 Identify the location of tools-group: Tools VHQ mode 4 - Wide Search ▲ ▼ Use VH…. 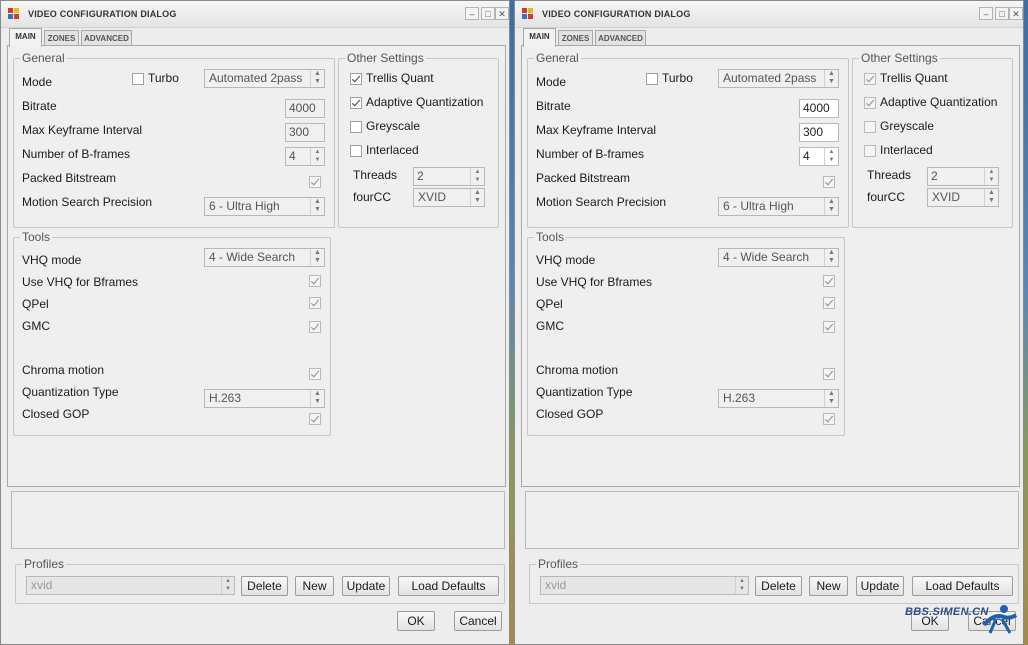
(172, 333).